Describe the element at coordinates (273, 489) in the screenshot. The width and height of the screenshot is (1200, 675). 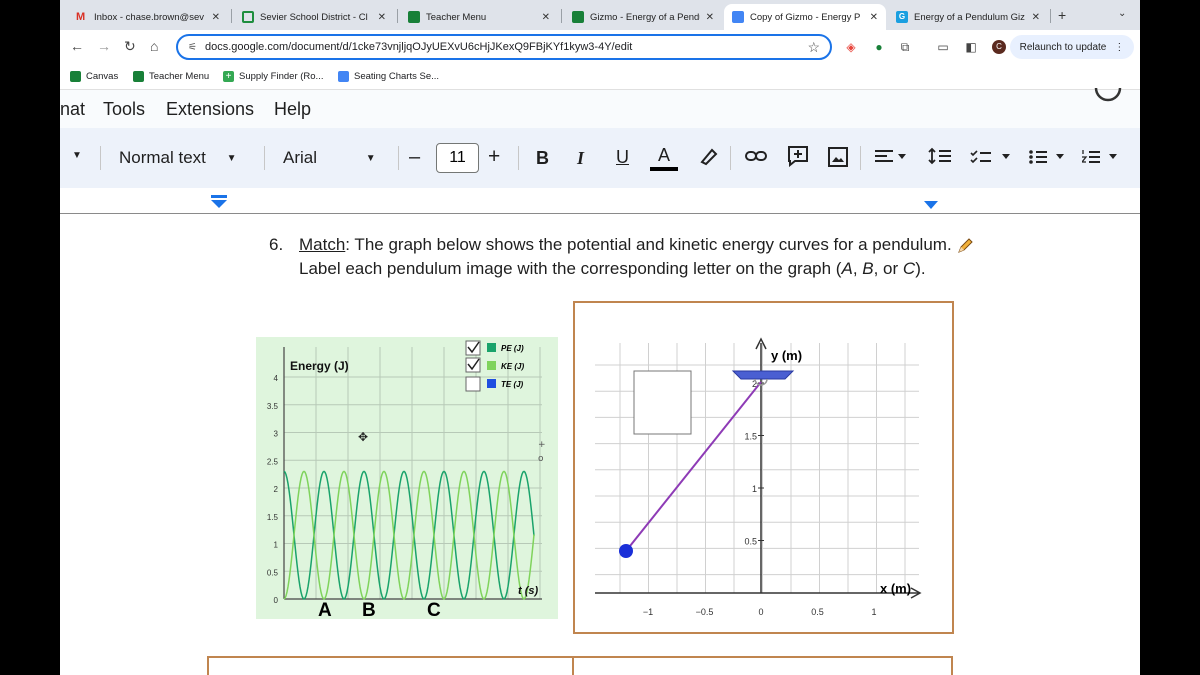
I see `energy-y-ticks: 4 3.5 3 2.5 2 1.5 1 0.5 0` at that location.